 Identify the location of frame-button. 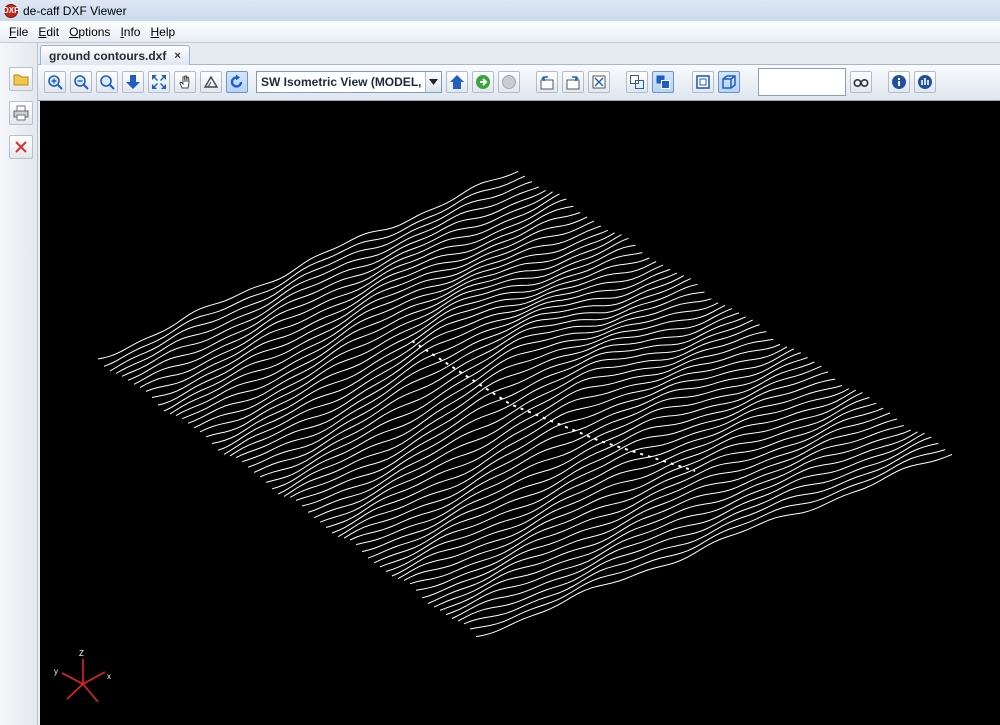
(703, 82).